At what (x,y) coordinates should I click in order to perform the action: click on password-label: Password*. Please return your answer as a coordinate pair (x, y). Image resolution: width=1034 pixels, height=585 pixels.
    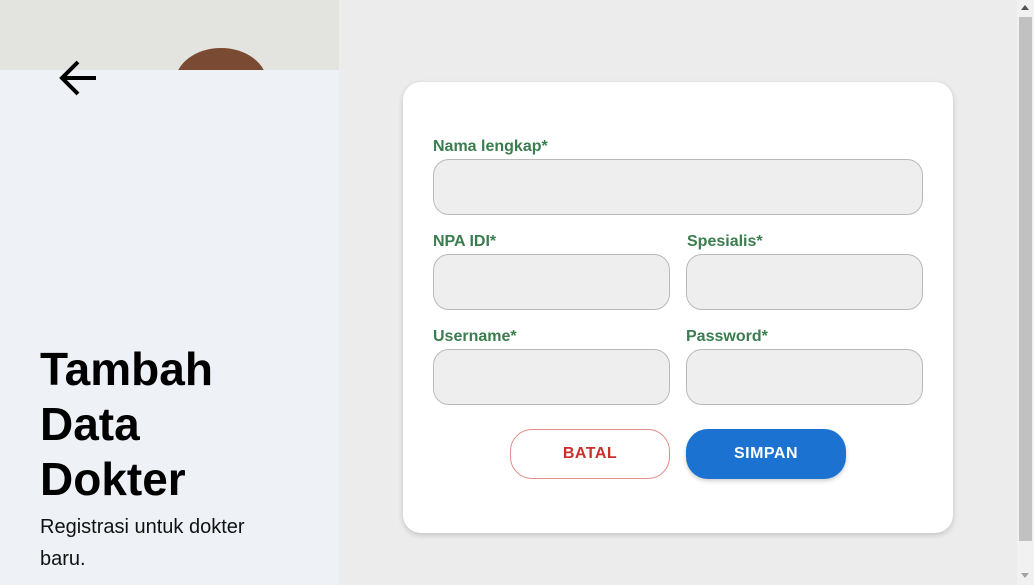
    Looking at the image, I should click on (727, 336).